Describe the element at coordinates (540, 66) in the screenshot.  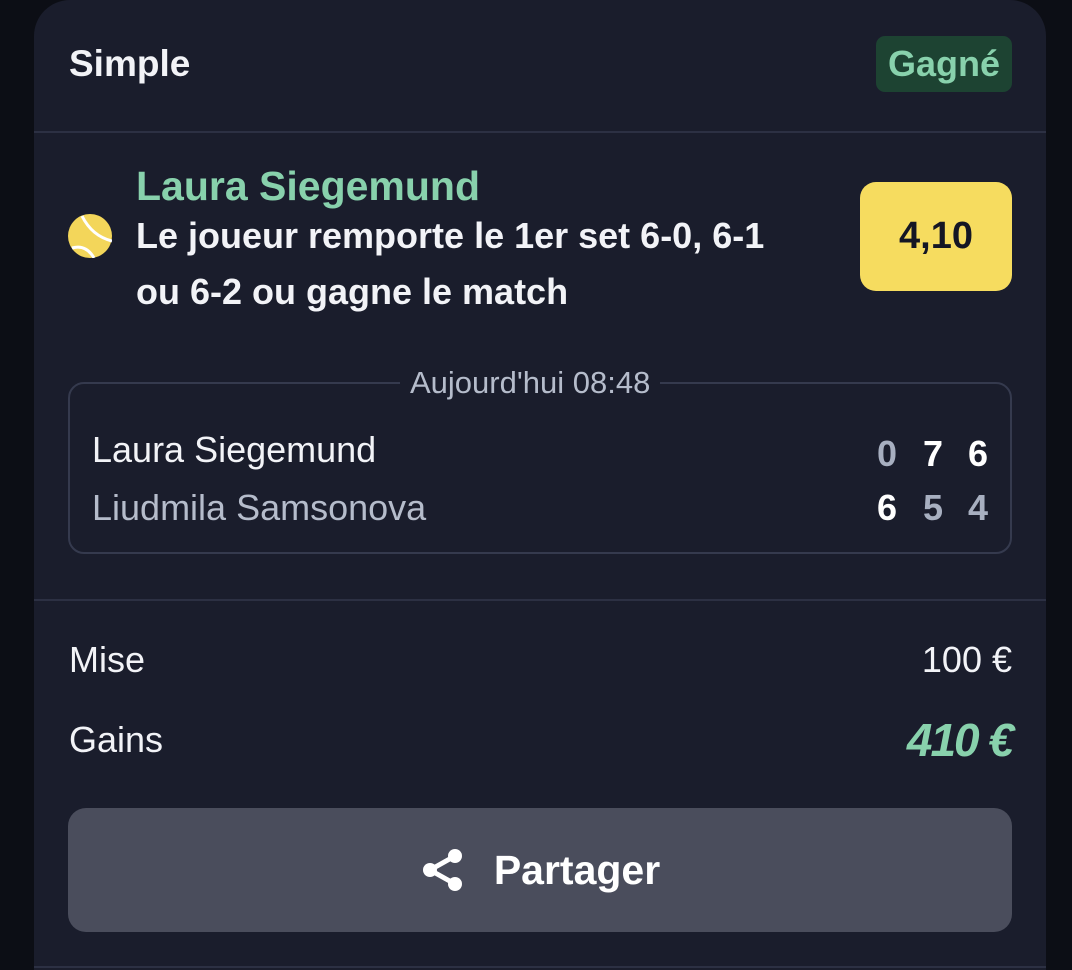
I see `bet-header: Simple Gagné` at that location.